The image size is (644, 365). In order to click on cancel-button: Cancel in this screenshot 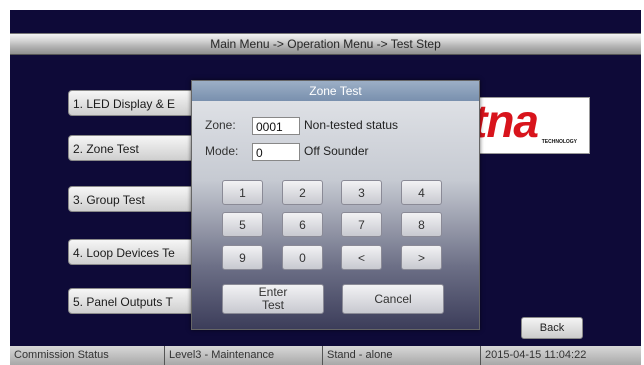, I will do `click(393, 299)`.